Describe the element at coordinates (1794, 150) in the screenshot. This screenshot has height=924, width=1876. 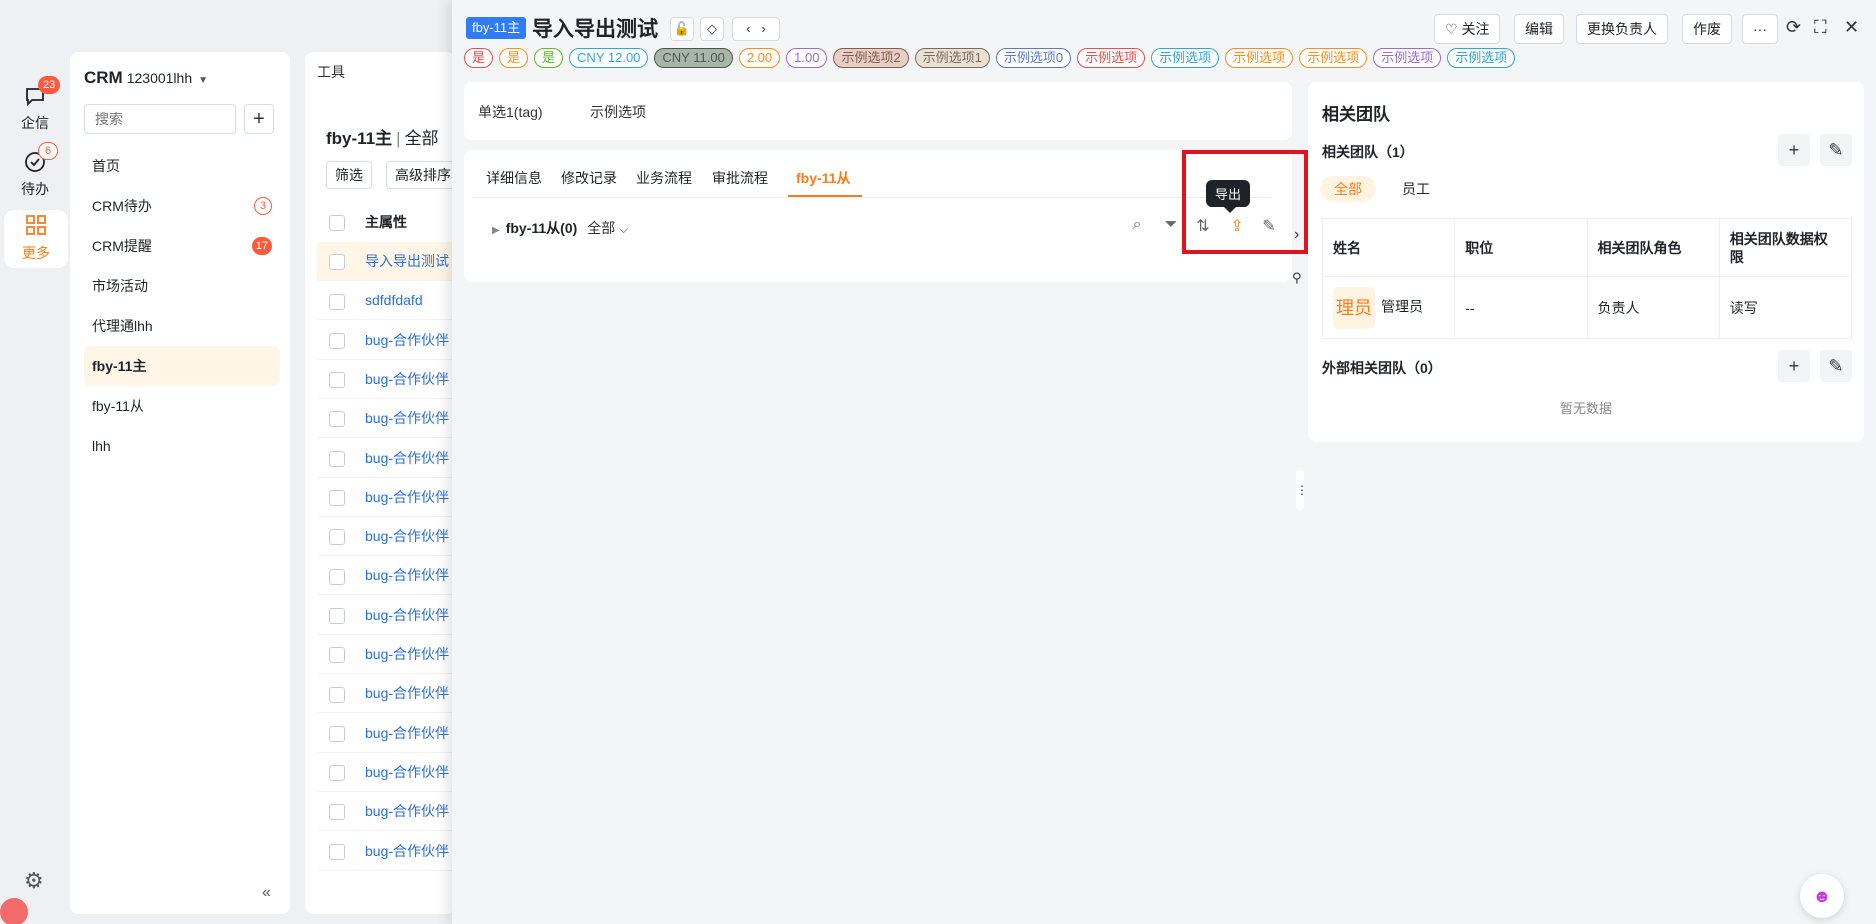
I see `add-member-button: +` at that location.